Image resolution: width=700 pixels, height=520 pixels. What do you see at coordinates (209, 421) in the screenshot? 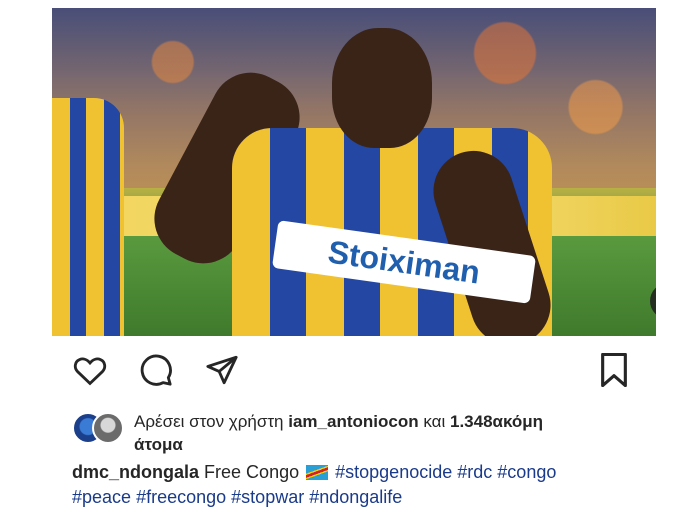
I see `likes-prefix: Αρέσει στον χρήστη` at bounding box center [209, 421].